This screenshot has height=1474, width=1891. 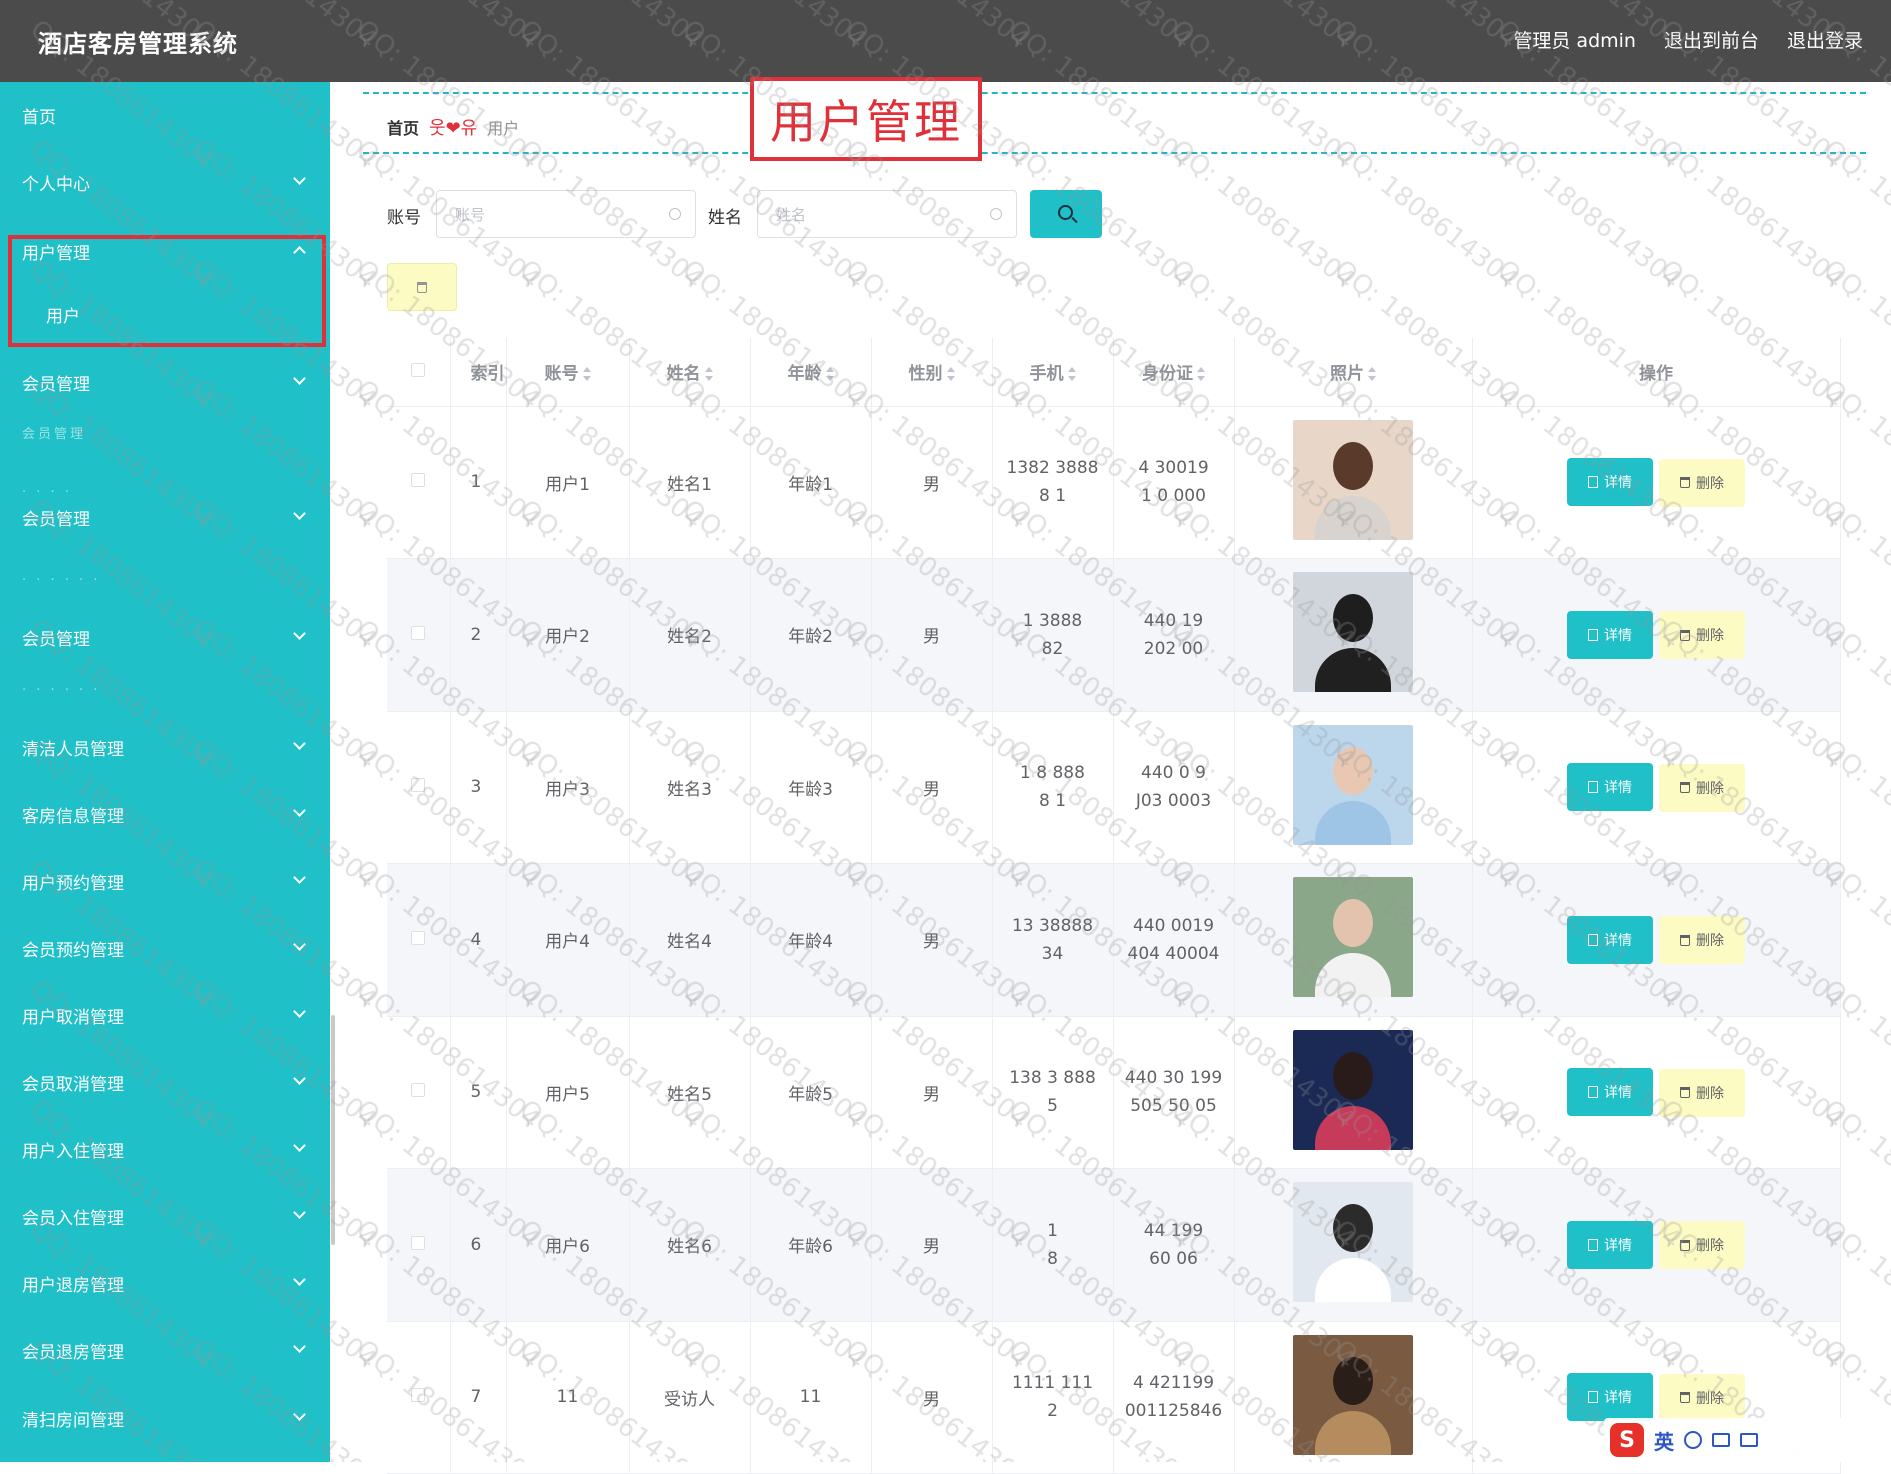 I want to click on sidebar-scrollbar, so click(x=333, y=1130).